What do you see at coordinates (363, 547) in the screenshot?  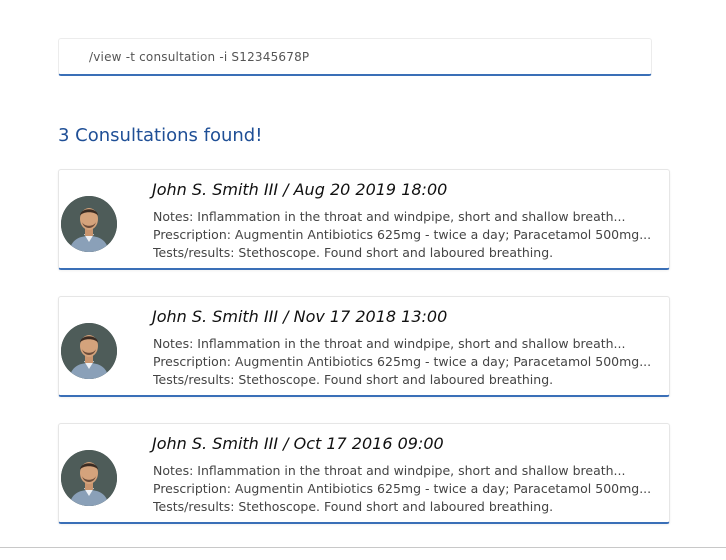 I see `bottom-divider` at bounding box center [363, 547].